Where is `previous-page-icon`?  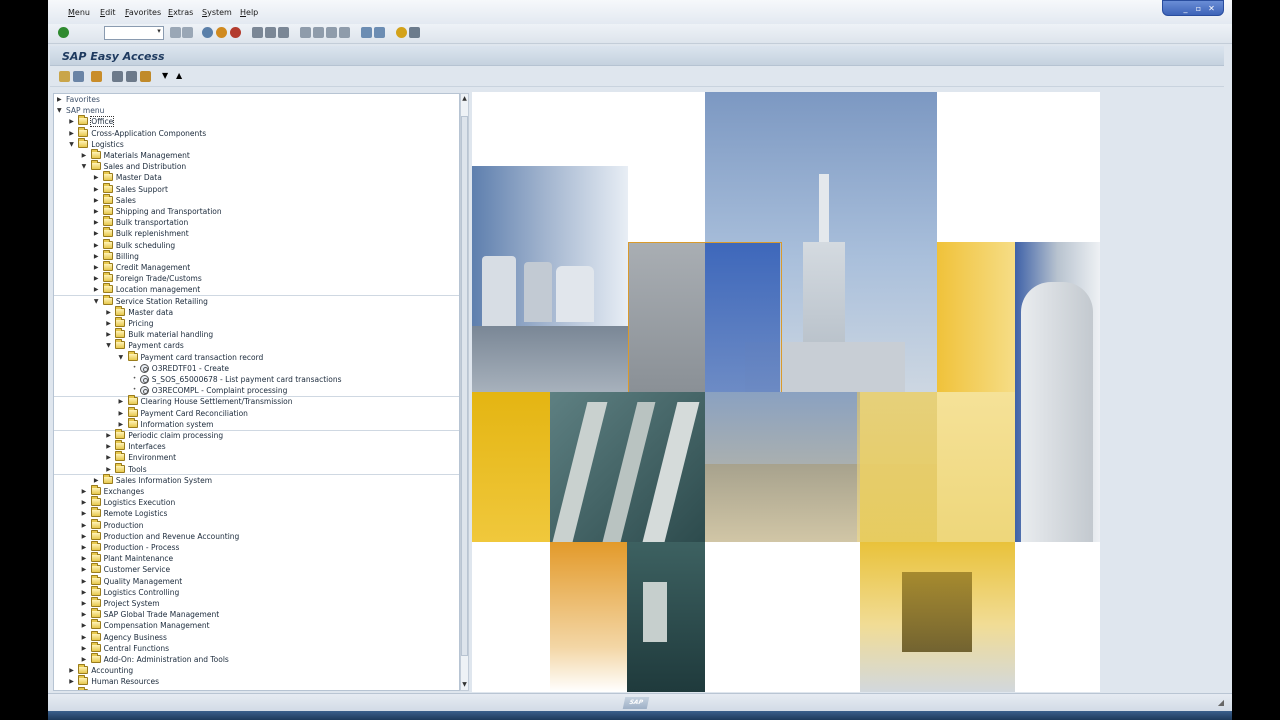
previous-page-icon is located at coordinates (318, 32).